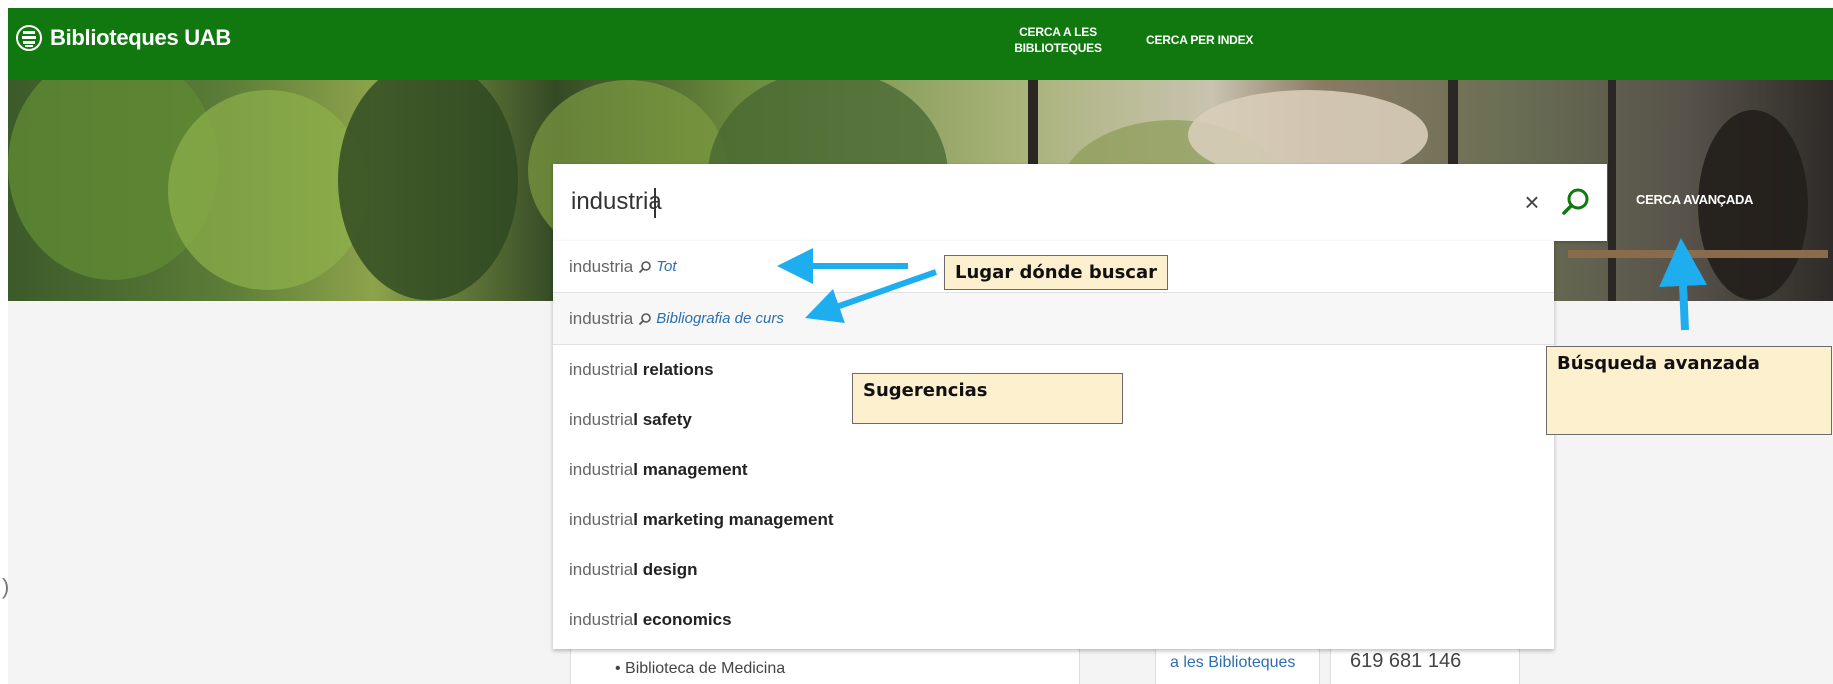  I want to click on bg-link: a les Biblioteques, so click(1232, 663).